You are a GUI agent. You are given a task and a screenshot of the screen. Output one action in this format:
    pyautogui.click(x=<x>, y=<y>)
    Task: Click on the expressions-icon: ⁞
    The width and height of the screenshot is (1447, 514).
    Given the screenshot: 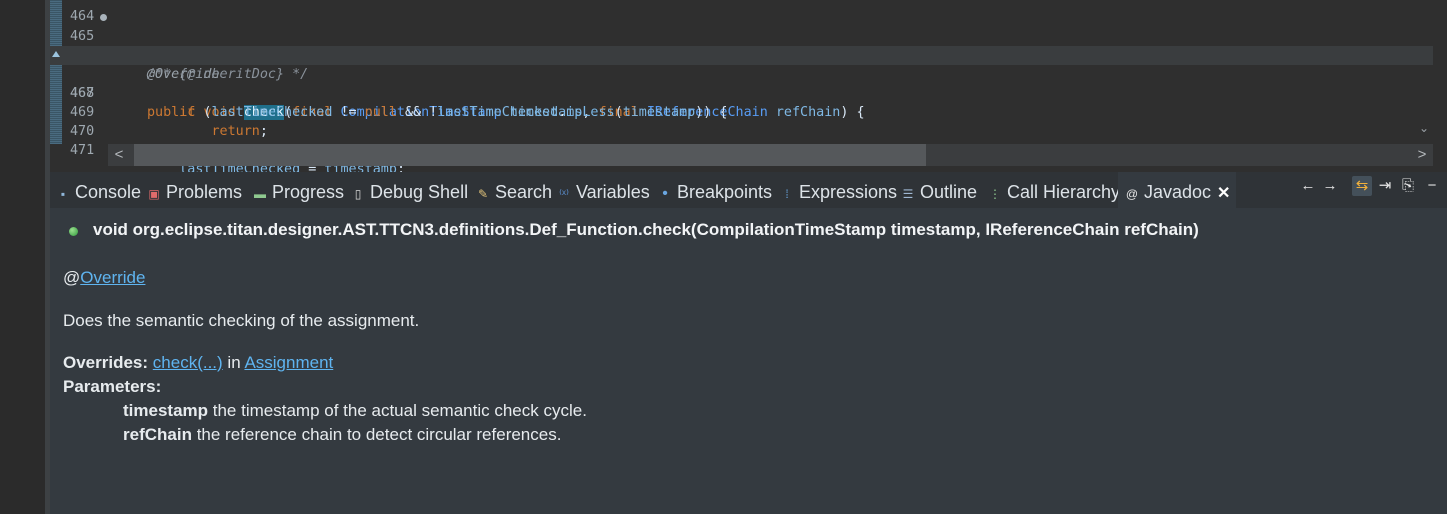 What is the action you would take?
    pyautogui.click(x=787, y=194)
    